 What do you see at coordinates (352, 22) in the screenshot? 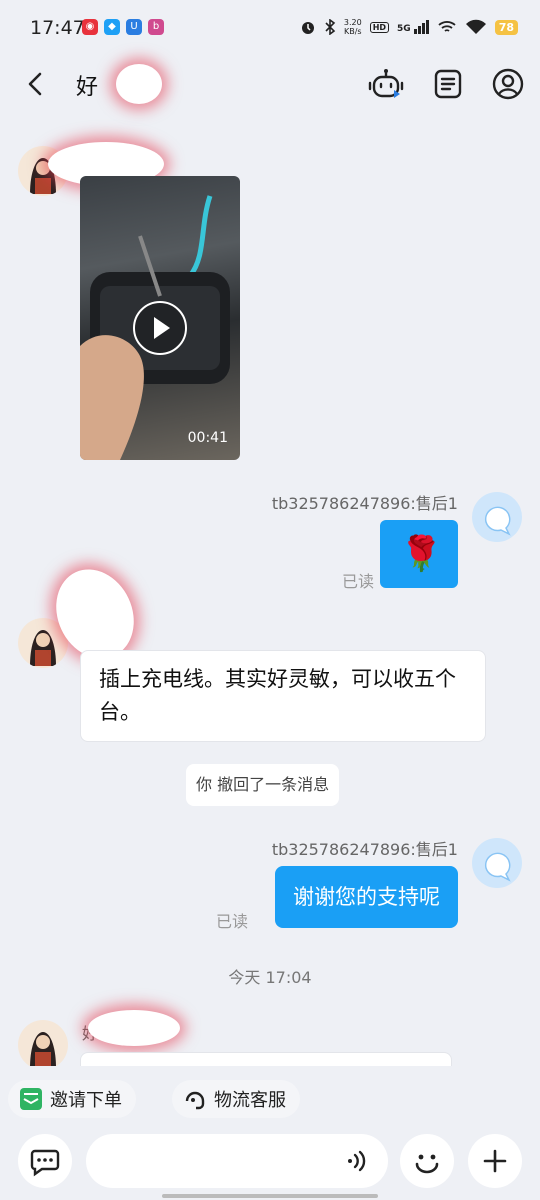
I see `speed-value: 3.20` at bounding box center [352, 22].